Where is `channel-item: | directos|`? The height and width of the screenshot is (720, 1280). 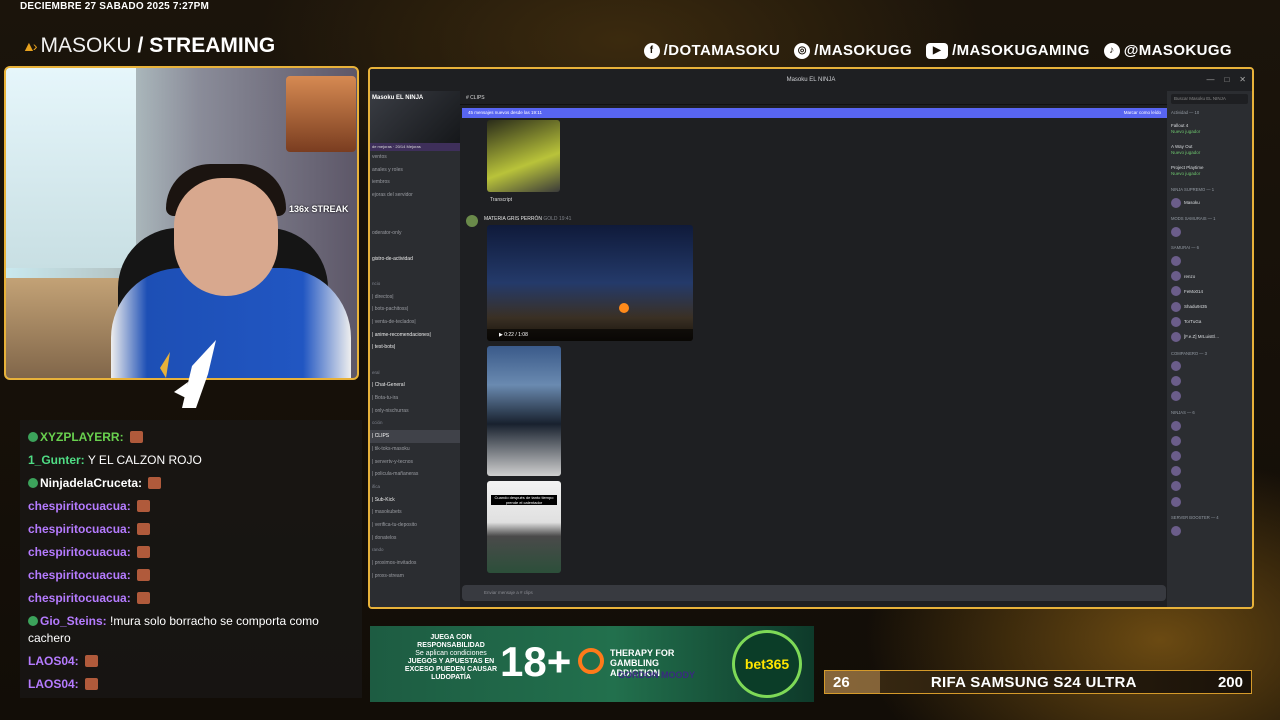
channel-item: | directos| is located at coordinates (415, 297).